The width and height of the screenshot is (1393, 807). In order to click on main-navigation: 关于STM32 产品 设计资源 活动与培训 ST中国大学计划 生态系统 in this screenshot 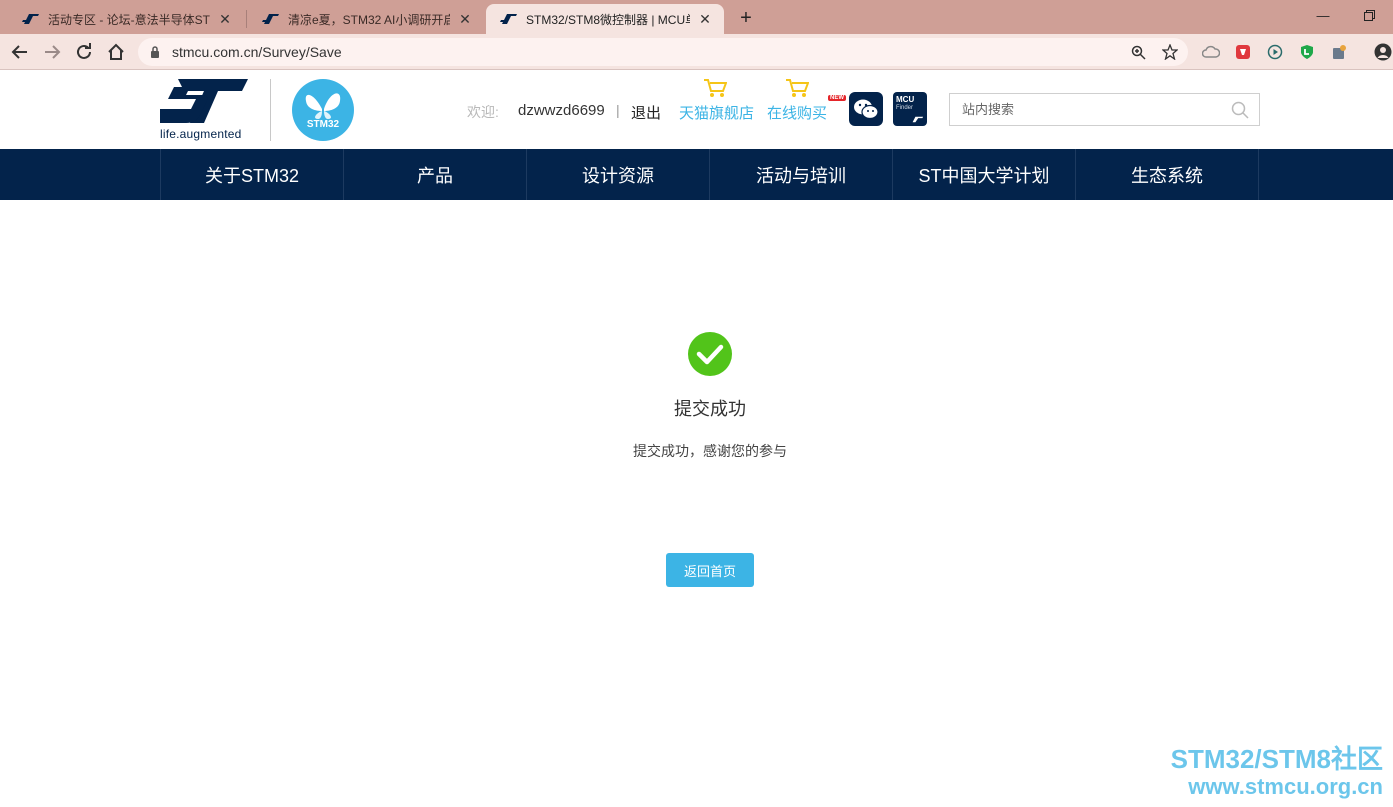, I will do `click(696, 174)`.